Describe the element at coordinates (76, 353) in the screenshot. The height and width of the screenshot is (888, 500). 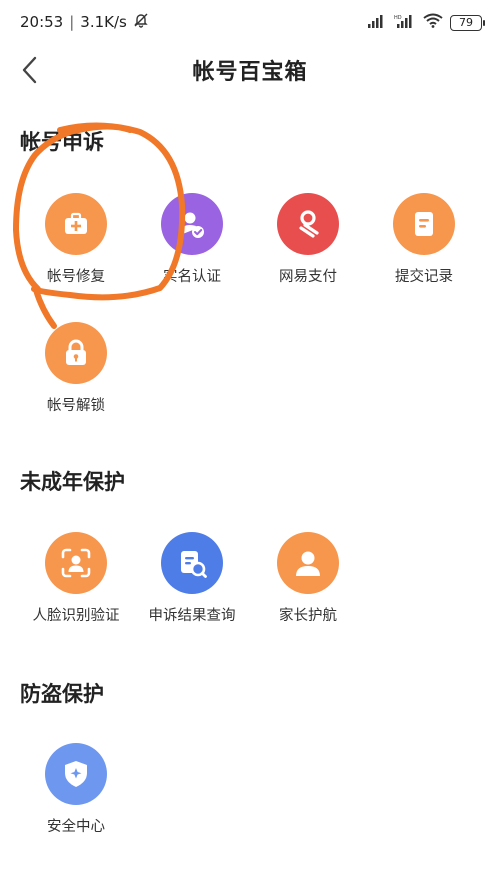
I see `account-unlock-icon` at that location.